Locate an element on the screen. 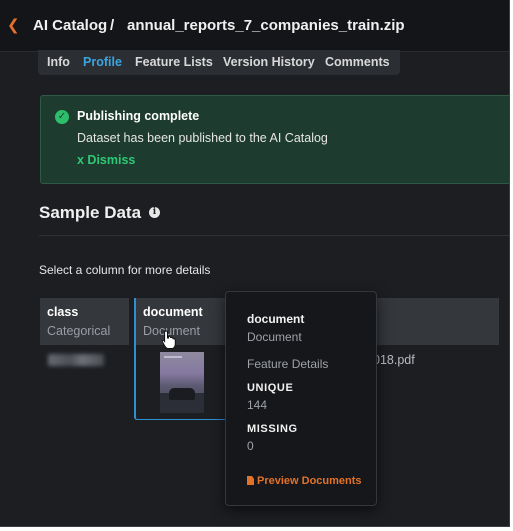 The width and height of the screenshot is (513, 531). alert-title: Publishing complete is located at coordinates (138, 116).